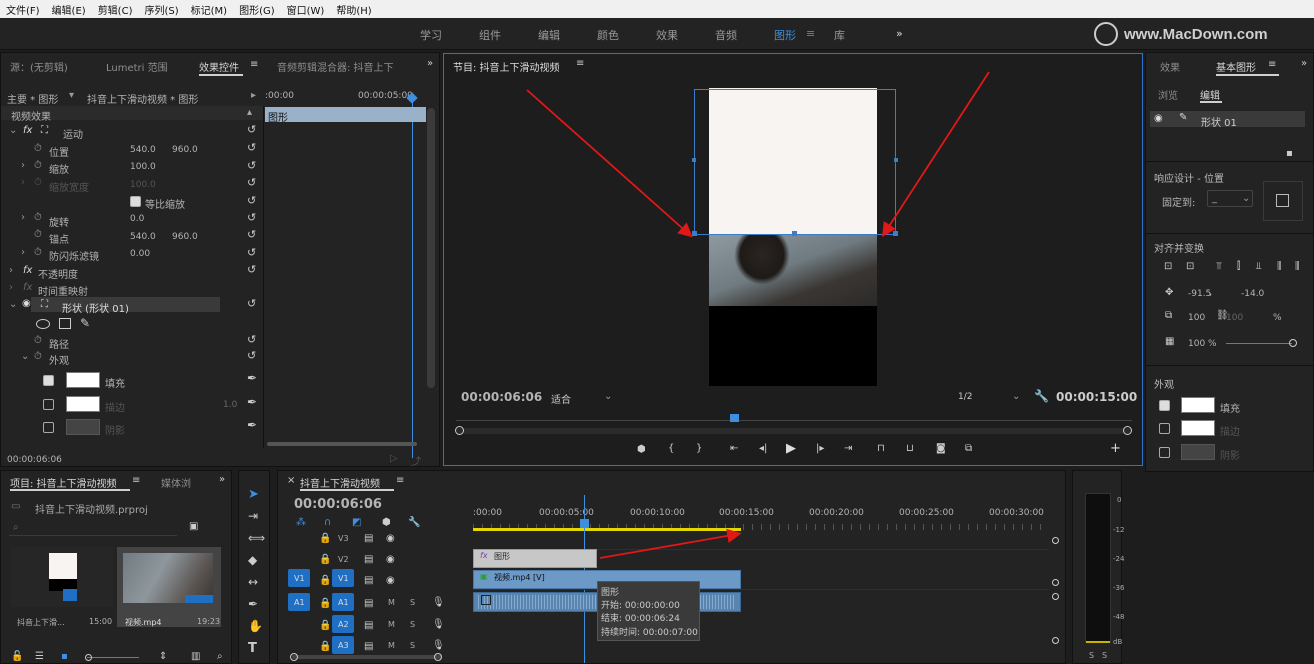 The image size is (1314, 664). What do you see at coordinates (1115, 448) in the screenshot?
I see `button-editor-icon: +` at bounding box center [1115, 448].